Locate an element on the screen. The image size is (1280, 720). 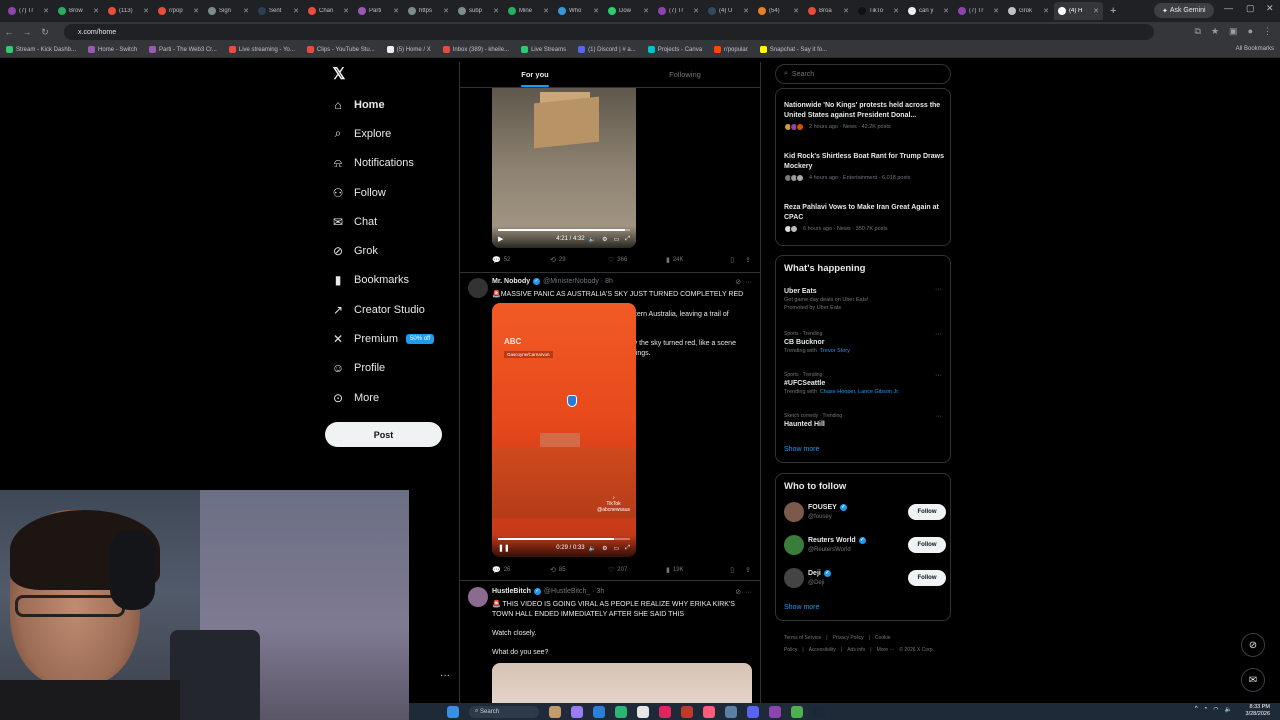
close-window-icon: ✕ is located at coordinates (1270, 8).